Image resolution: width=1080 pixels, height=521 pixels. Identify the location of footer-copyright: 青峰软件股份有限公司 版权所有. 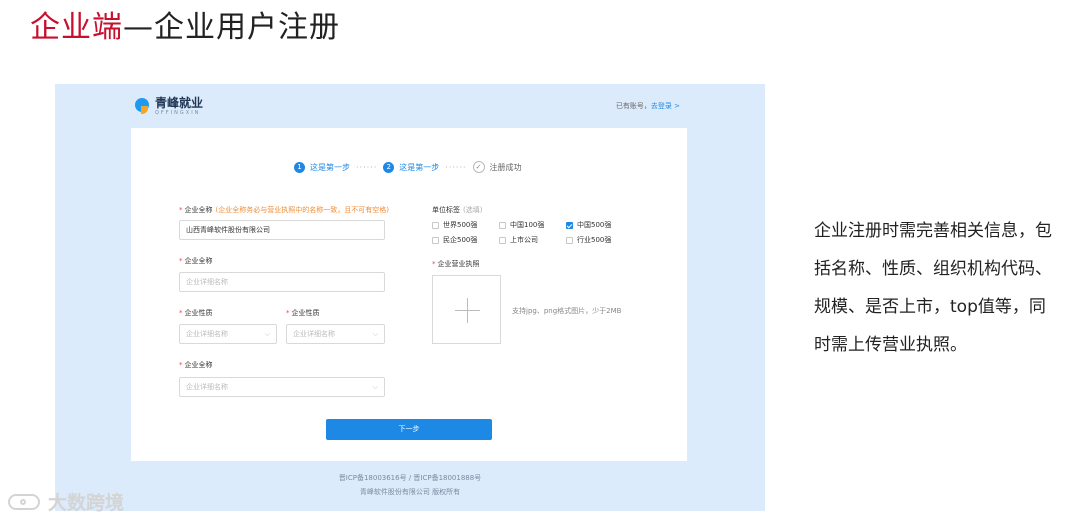
(410, 492).